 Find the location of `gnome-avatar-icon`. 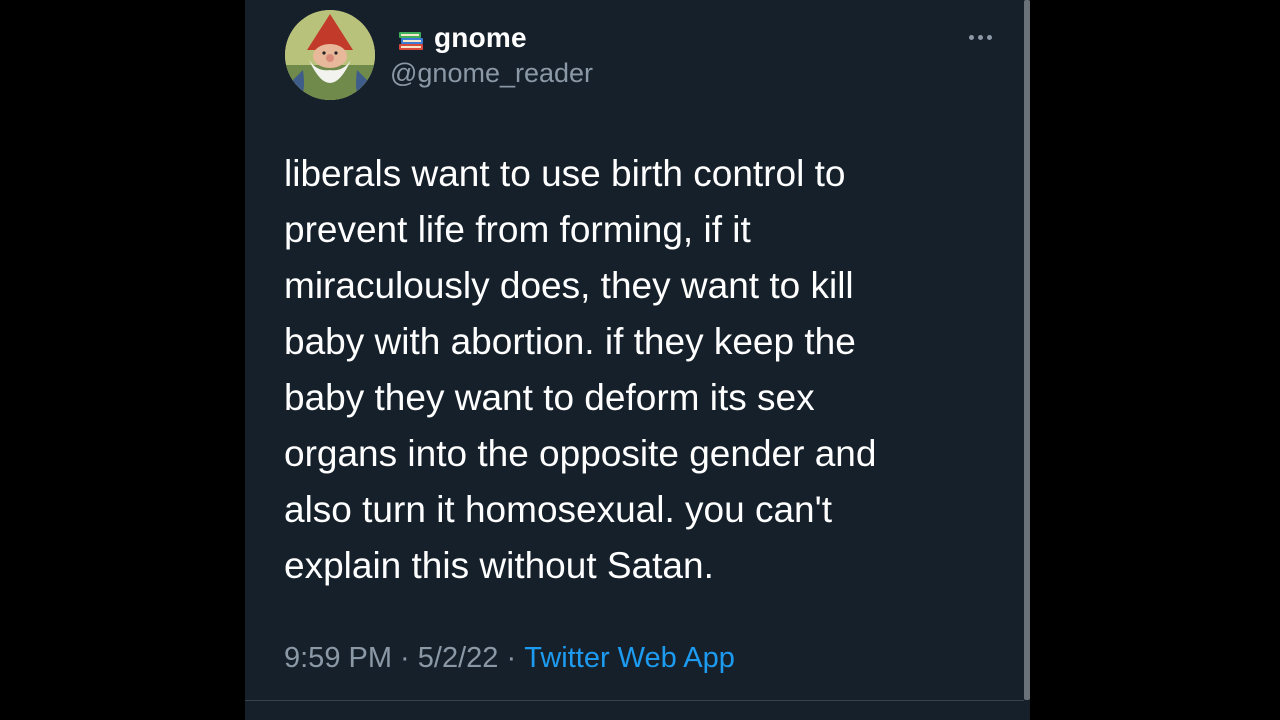

gnome-avatar-icon is located at coordinates (330, 55).